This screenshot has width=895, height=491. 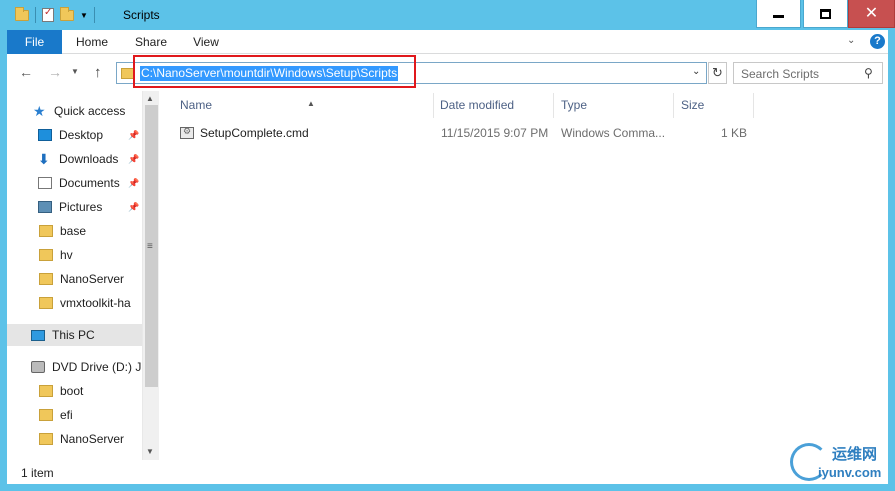 I want to click on tab-view: View, so click(x=206, y=42).